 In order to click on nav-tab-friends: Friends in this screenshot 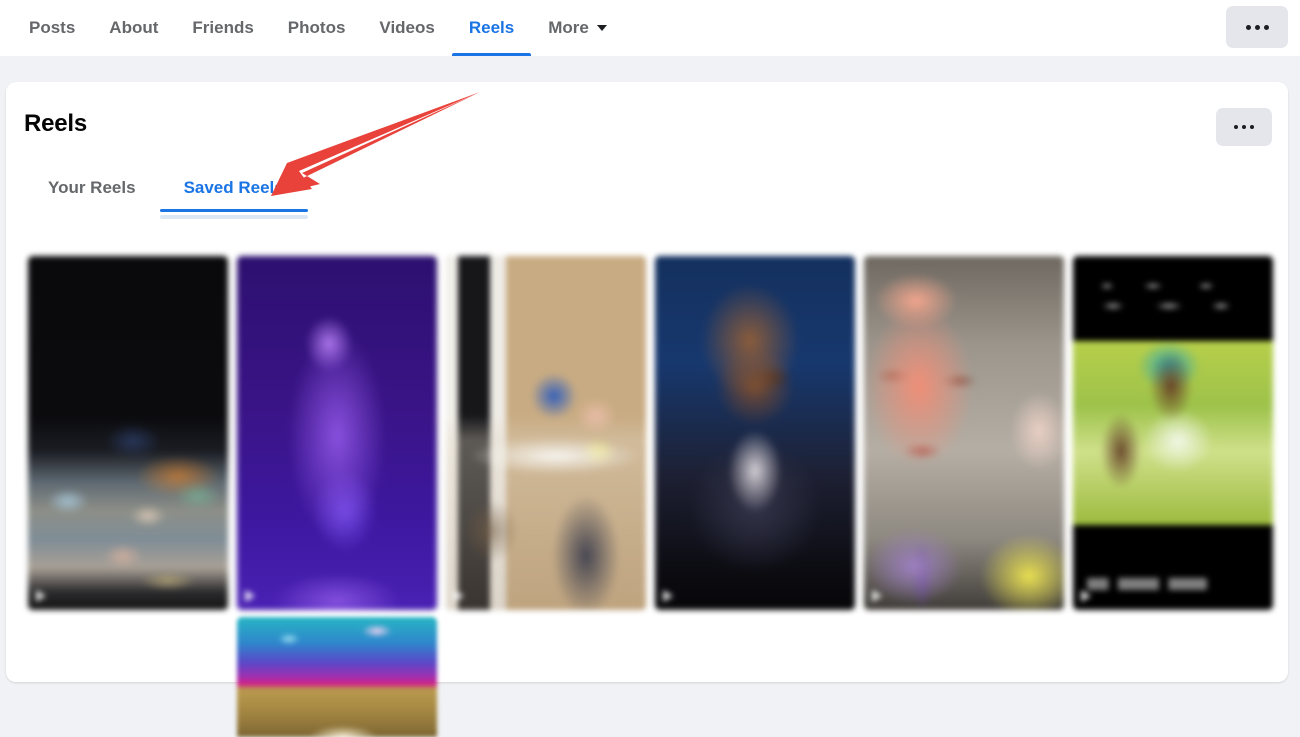, I will do `click(222, 28)`.